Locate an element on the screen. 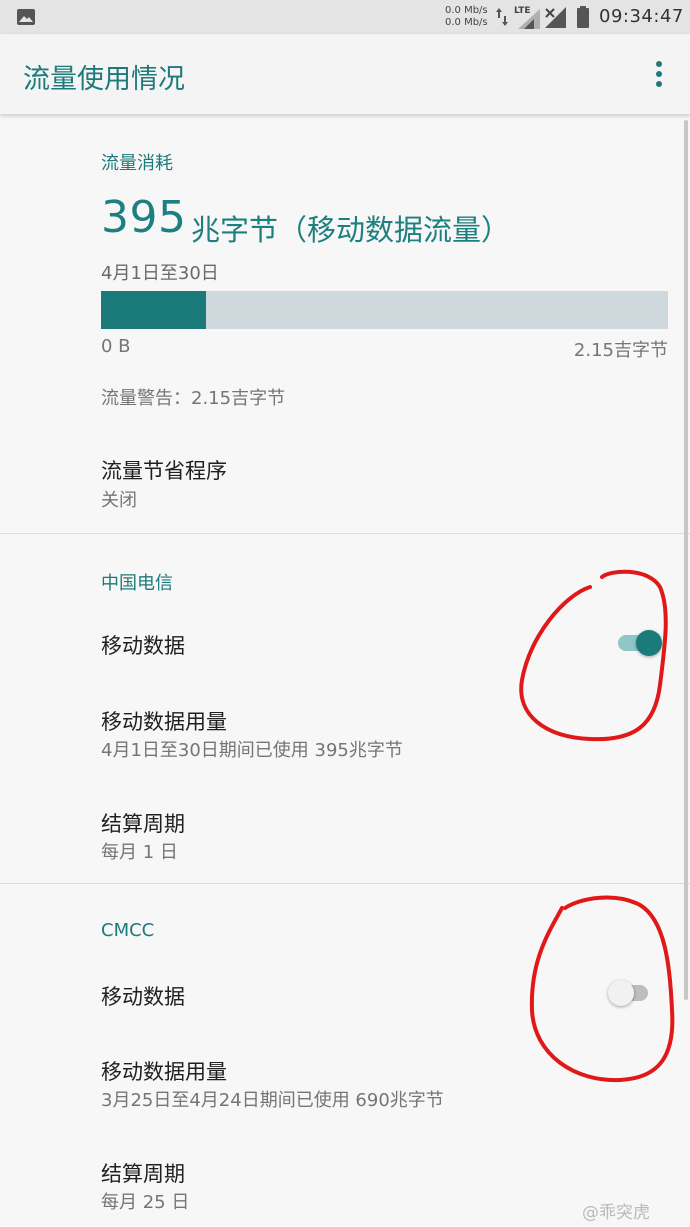 The height and width of the screenshot is (1227, 690). lte-signal-icon: LTE is located at coordinates (528, 17).